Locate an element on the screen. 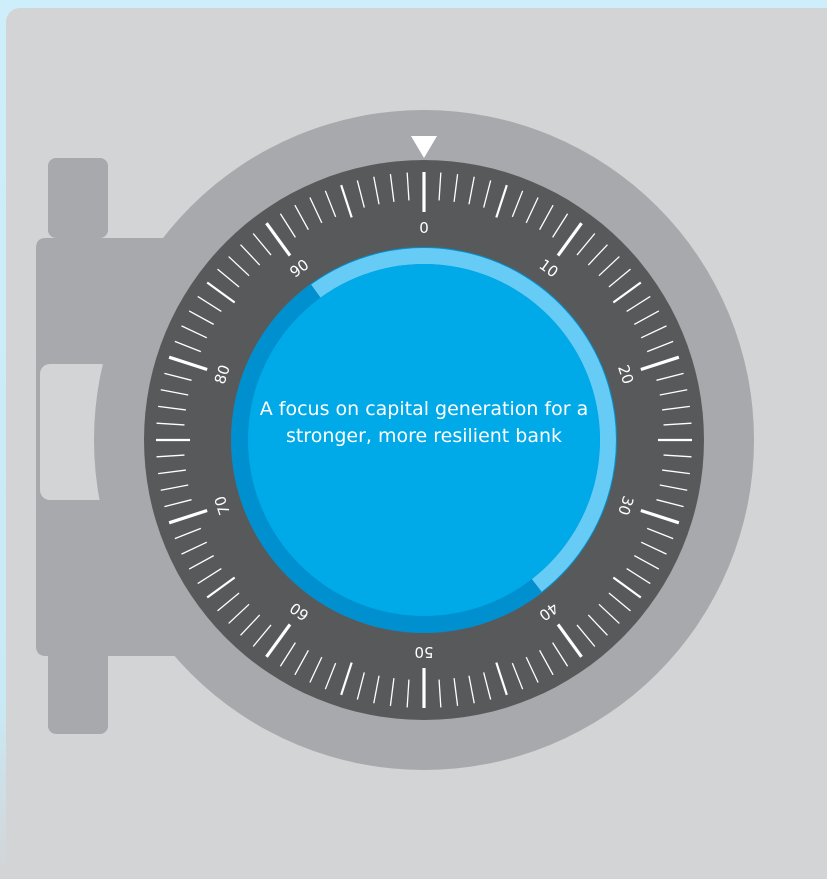 The height and width of the screenshot is (879, 827). hinge-pin-bottom is located at coordinates (78, 692).